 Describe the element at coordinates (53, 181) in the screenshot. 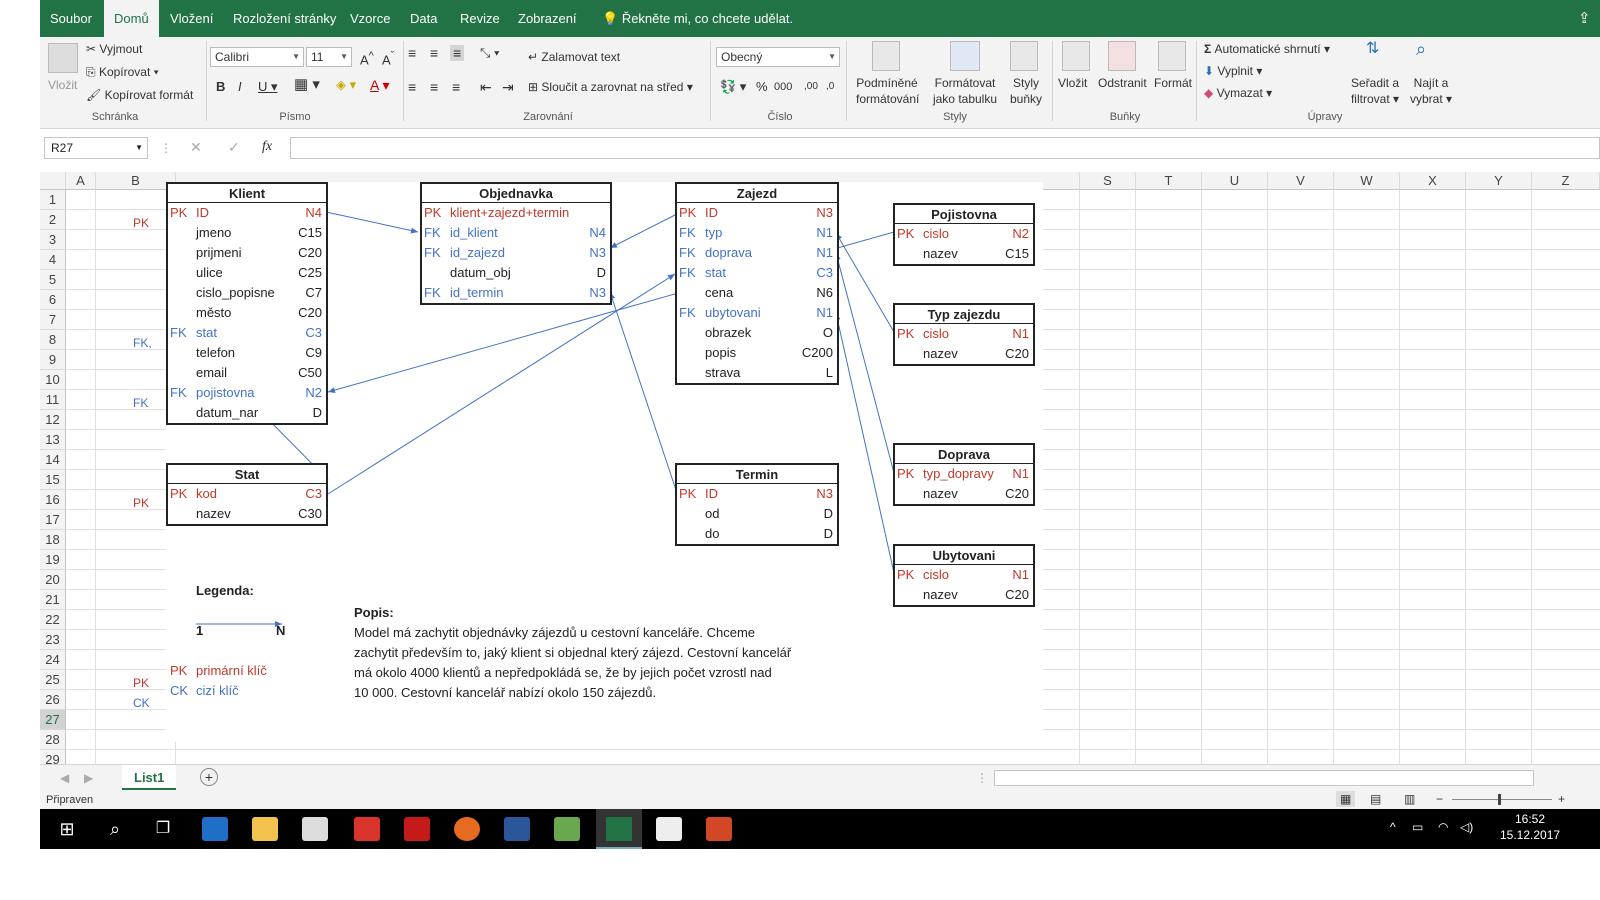

I see `select-all-corner` at that location.